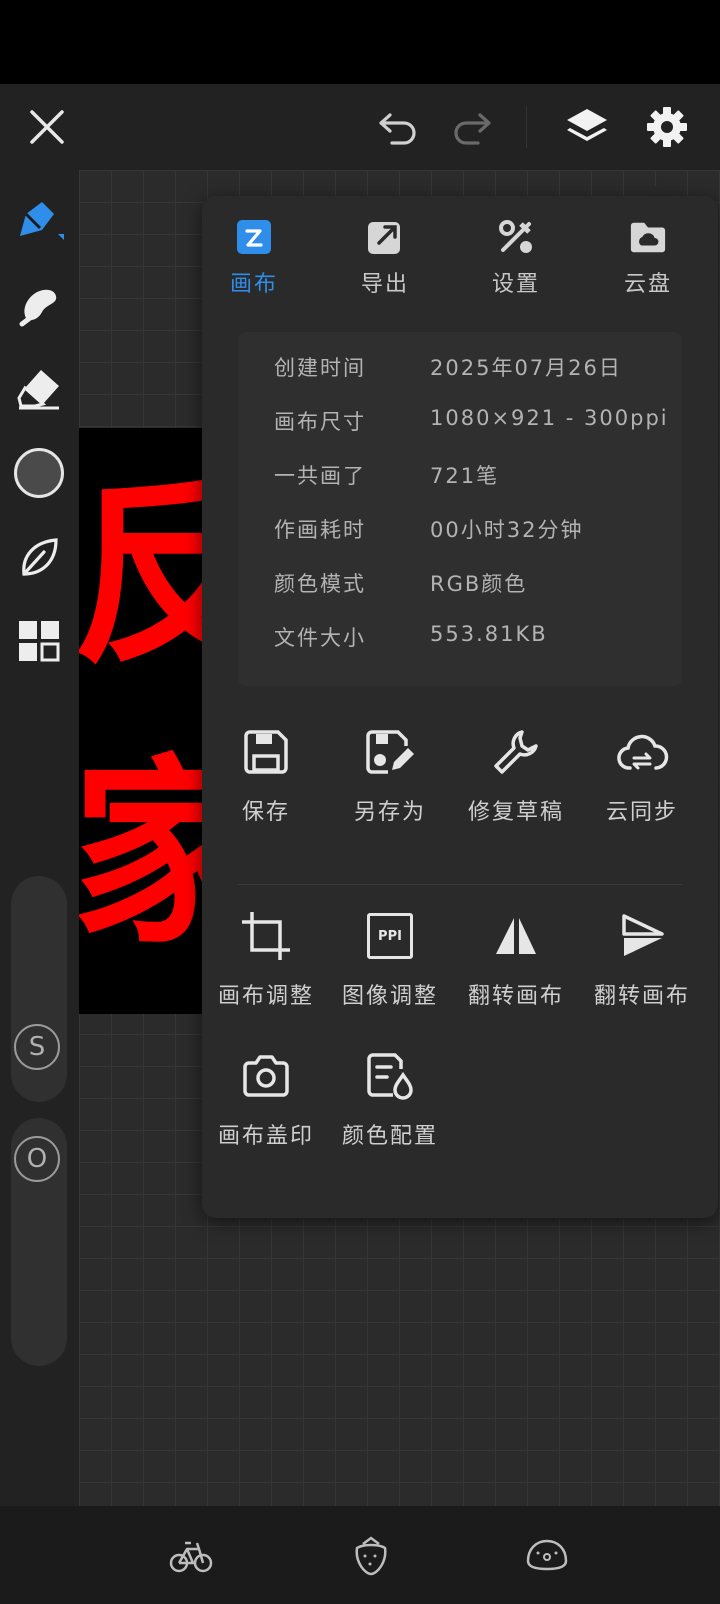 The image size is (720, 1604). I want to click on opacity-slider: O, so click(39, 1242).